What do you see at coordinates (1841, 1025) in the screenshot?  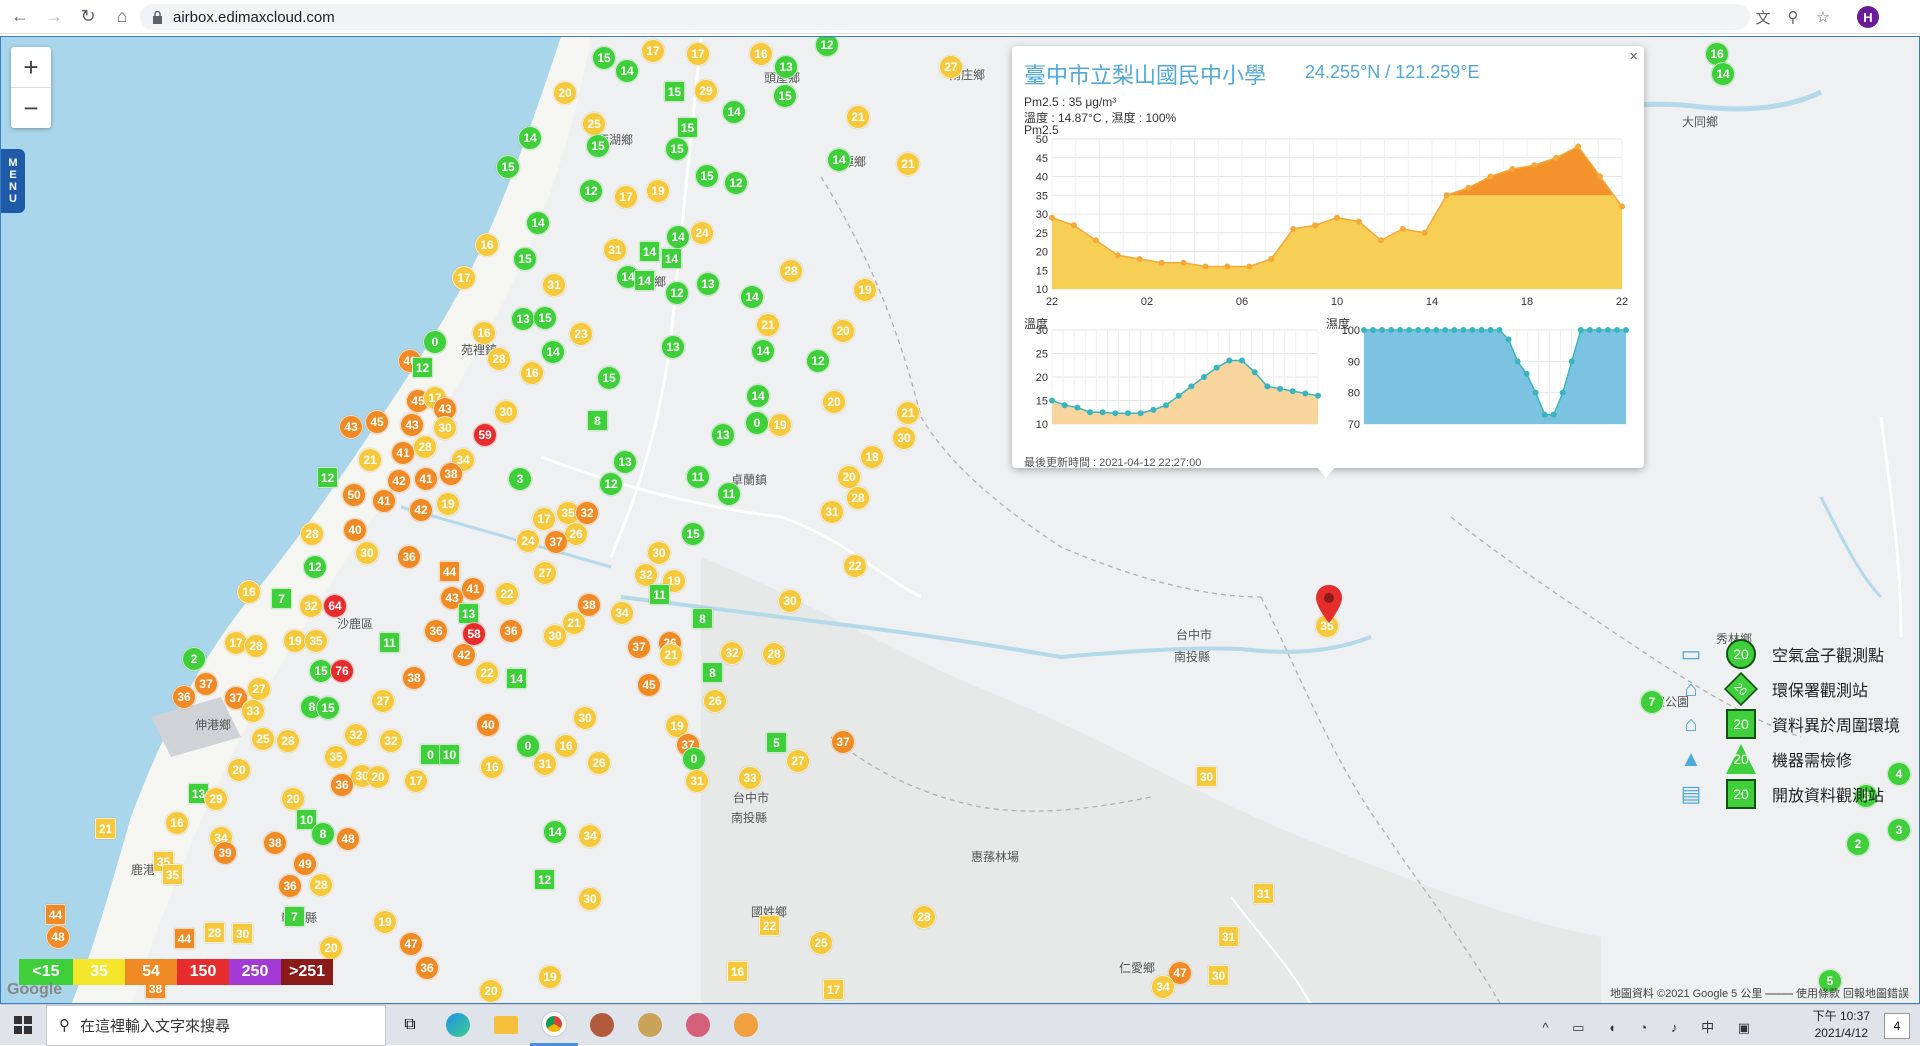 I see `clock: 下午 10:37 2021/4/12` at bounding box center [1841, 1025].